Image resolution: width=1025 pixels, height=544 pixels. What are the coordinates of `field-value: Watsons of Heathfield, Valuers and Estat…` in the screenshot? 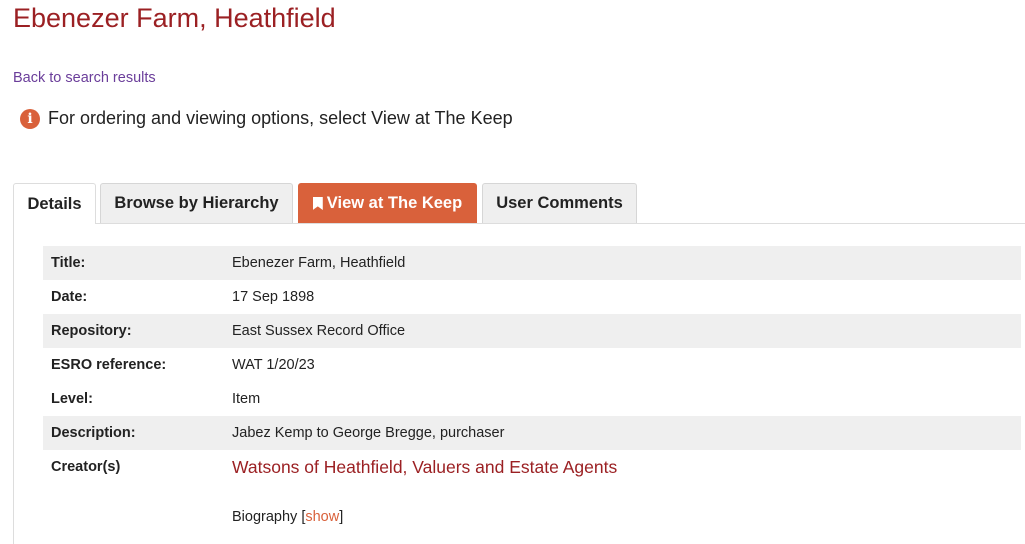 It's located at (622, 467).